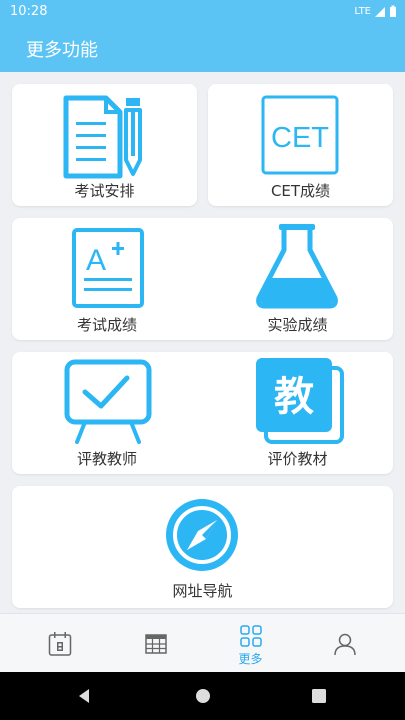 This screenshot has height=720, width=405. I want to click on tile-evaluate-teaching: 评教教师, so click(107, 413).